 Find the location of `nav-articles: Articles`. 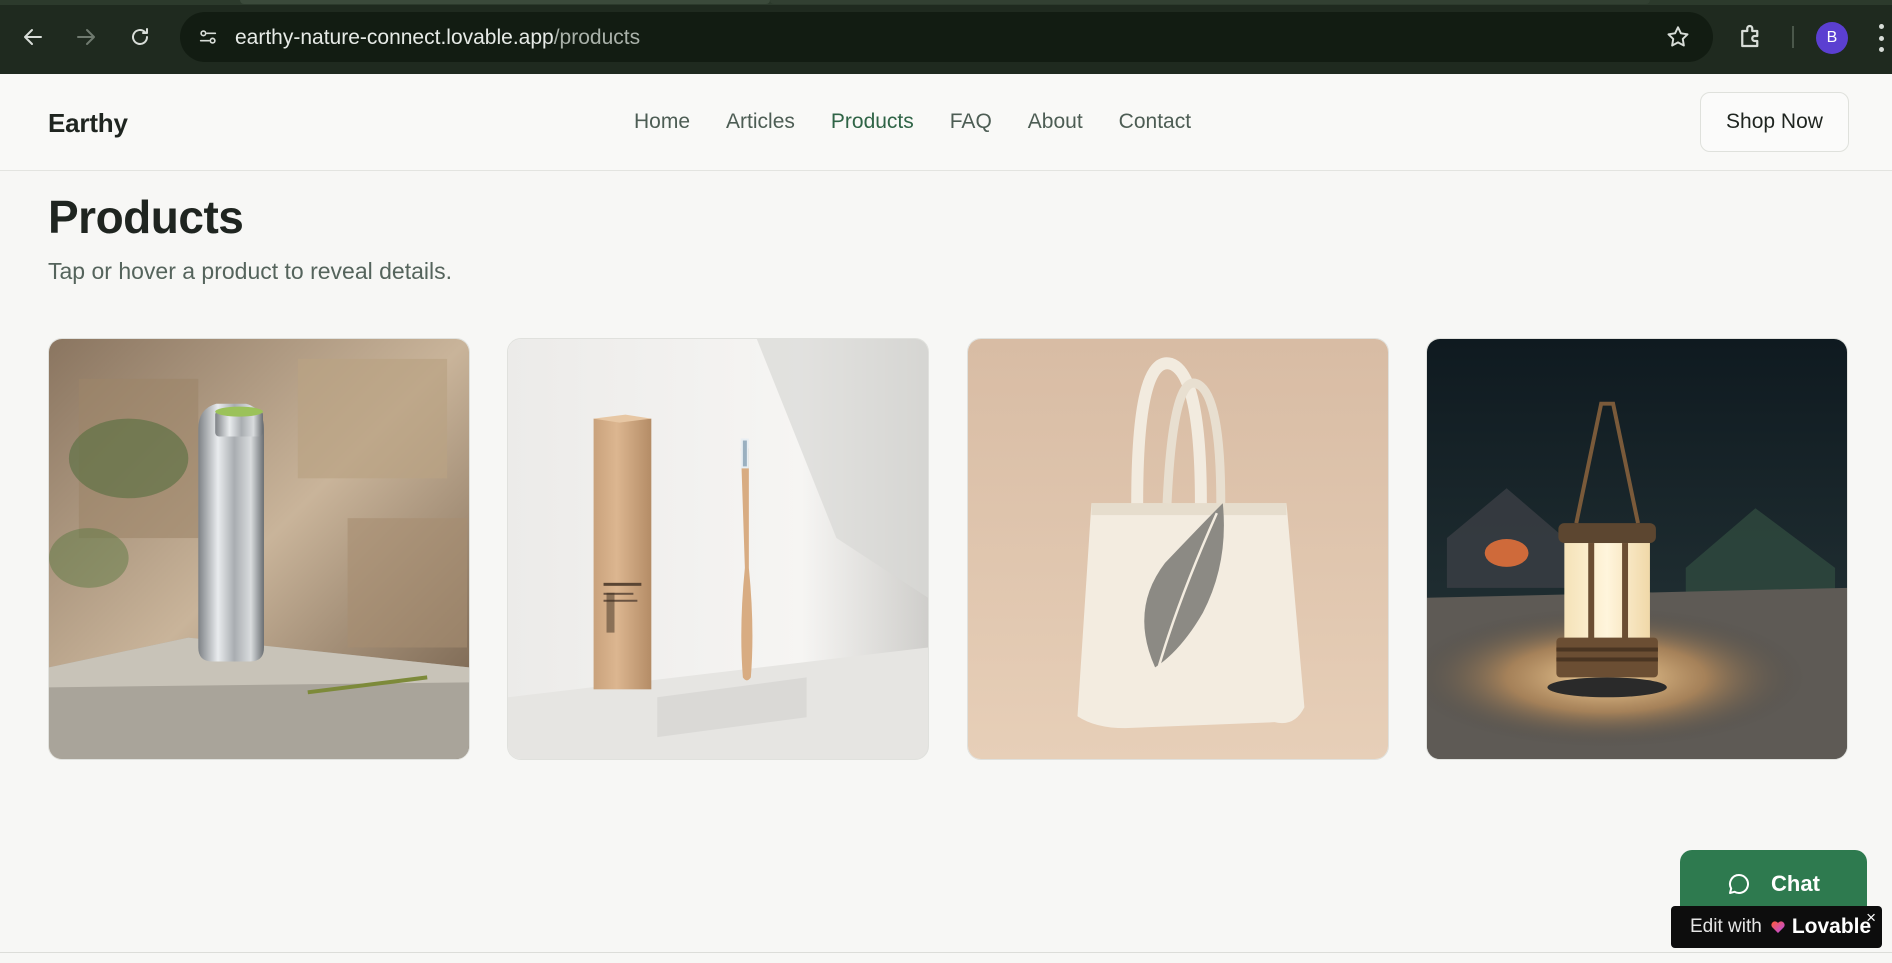

nav-articles: Articles is located at coordinates (760, 122).